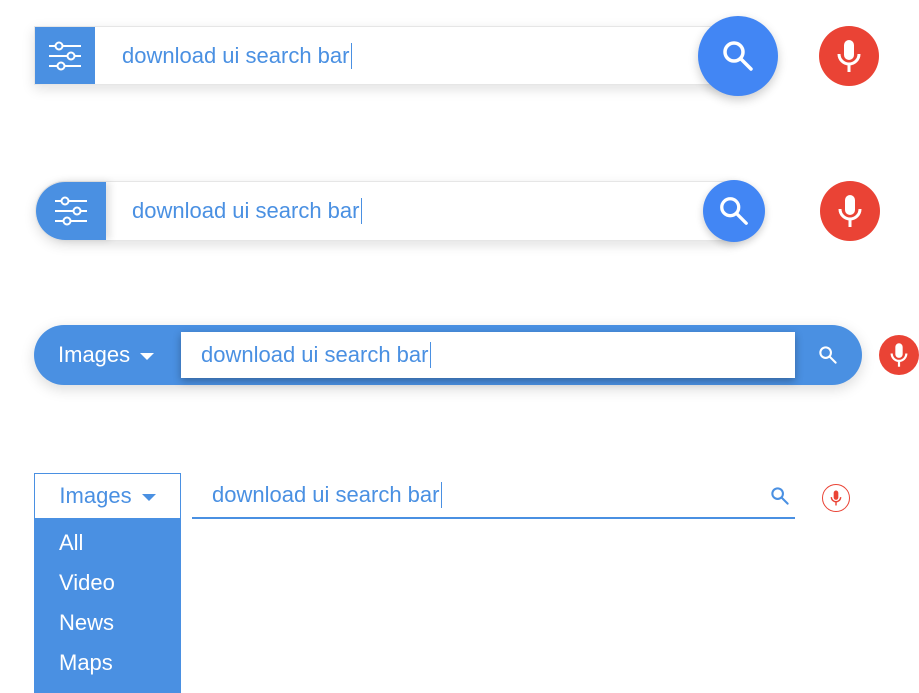 The image size is (919, 693). What do you see at coordinates (107, 606) in the screenshot?
I see `category-dropdown-menu: All Video News Maps` at bounding box center [107, 606].